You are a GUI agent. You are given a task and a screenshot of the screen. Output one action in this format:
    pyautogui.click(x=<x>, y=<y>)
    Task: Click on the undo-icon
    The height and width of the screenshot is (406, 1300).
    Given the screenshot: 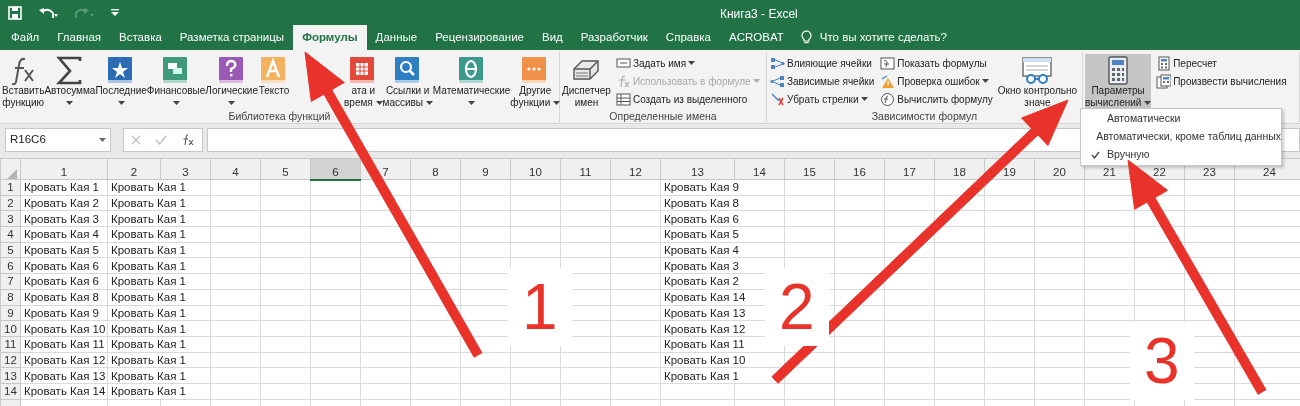 What is the action you would take?
    pyautogui.click(x=48, y=12)
    